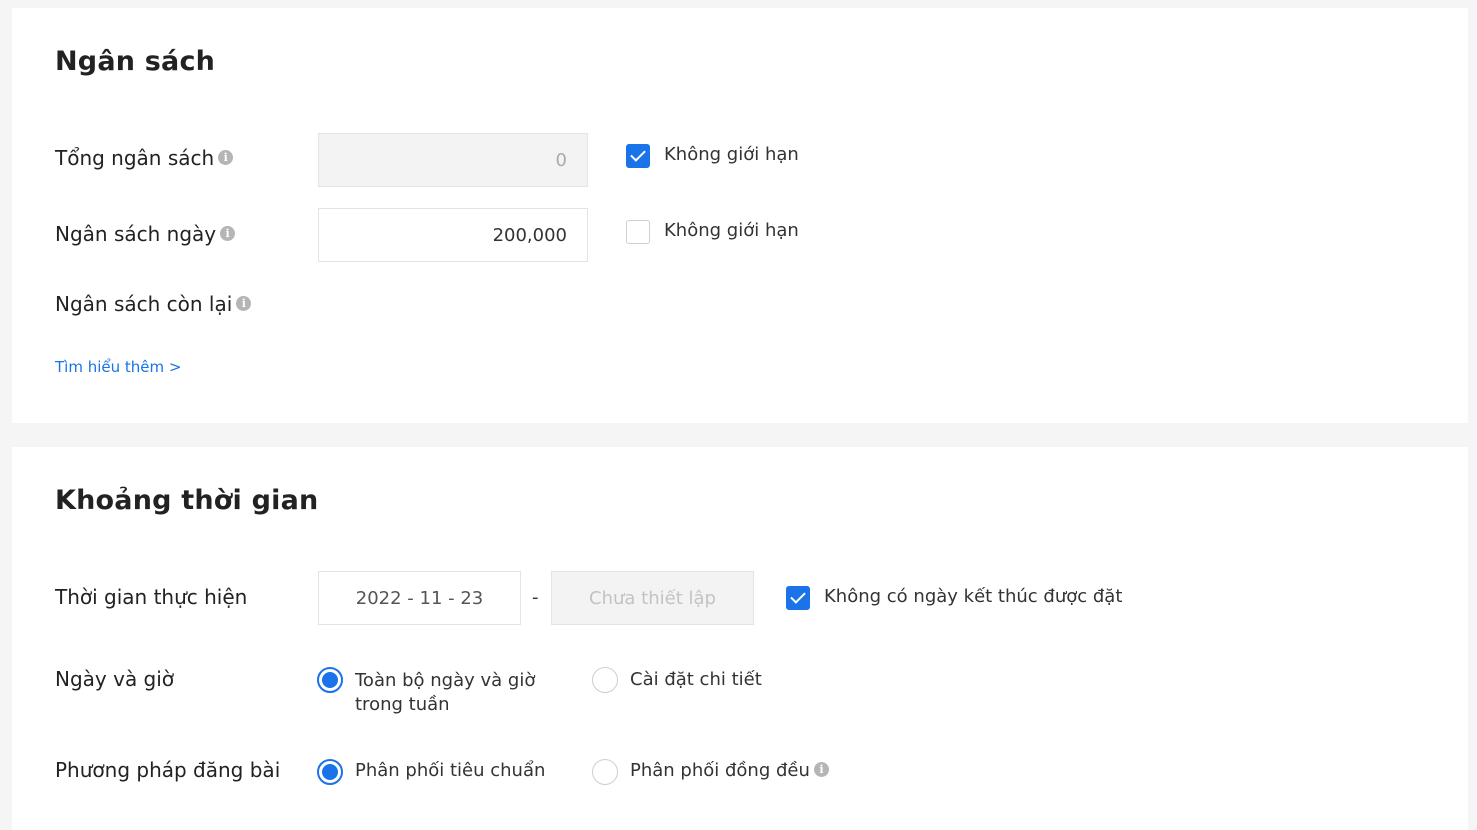  Describe the element at coordinates (731, 230) in the screenshot. I see `daily-budget-unlimited-label: Không giới hạn` at that location.